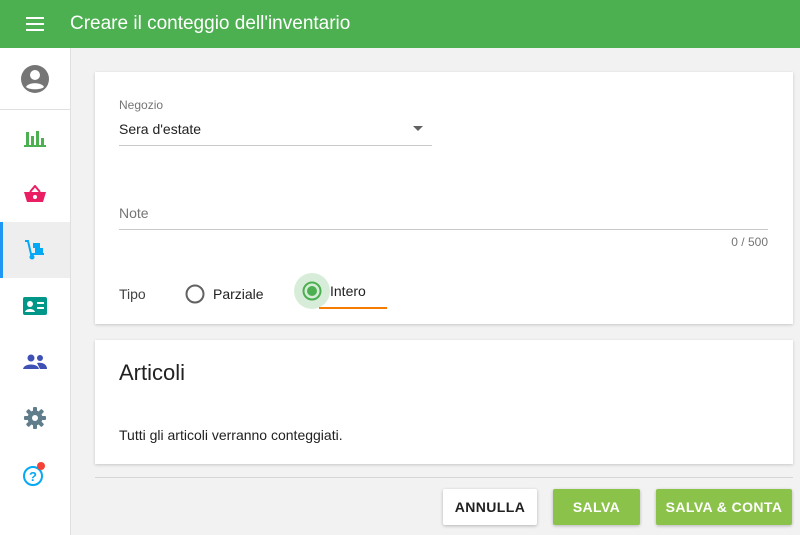  I want to click on app-bar: Creare il conteggio dell'inventario, so click(400, 24).